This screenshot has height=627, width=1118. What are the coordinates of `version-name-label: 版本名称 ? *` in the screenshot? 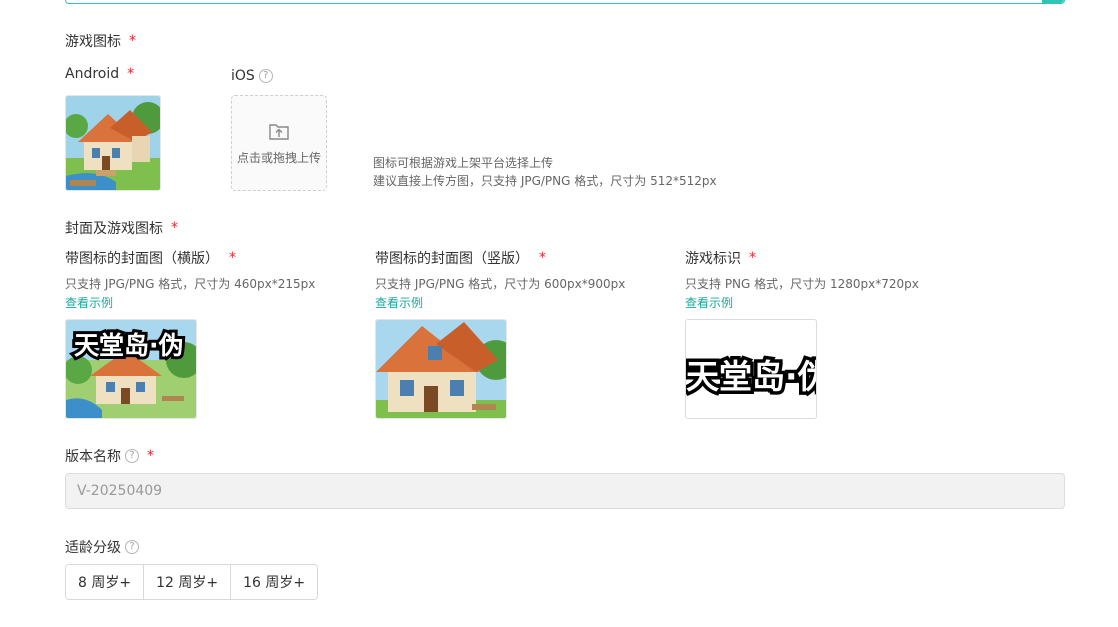 It's located at (109, 456).